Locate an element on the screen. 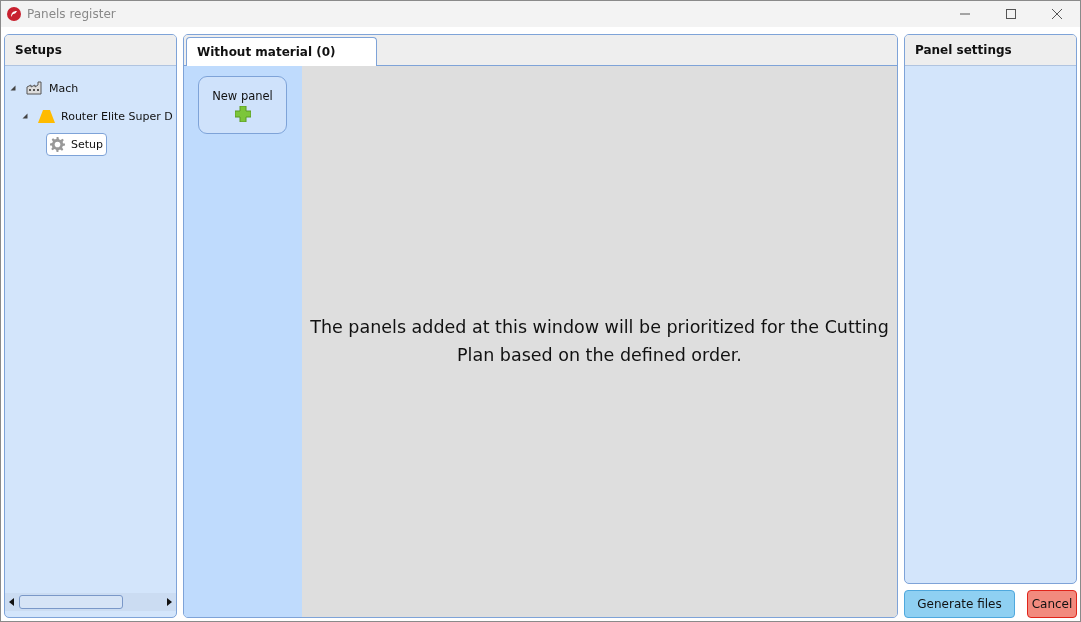 The width and height of the screenshot is (1081, 622). factory-icon is located at coordinates (34, 88).